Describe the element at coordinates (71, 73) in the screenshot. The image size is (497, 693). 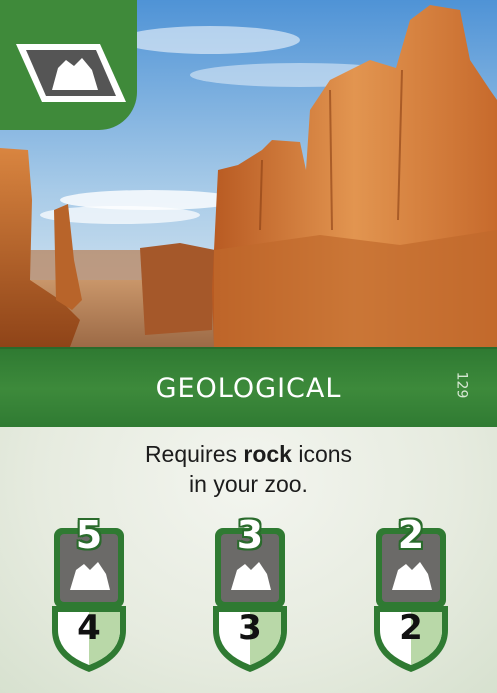
I see `rock-icon` at that location.